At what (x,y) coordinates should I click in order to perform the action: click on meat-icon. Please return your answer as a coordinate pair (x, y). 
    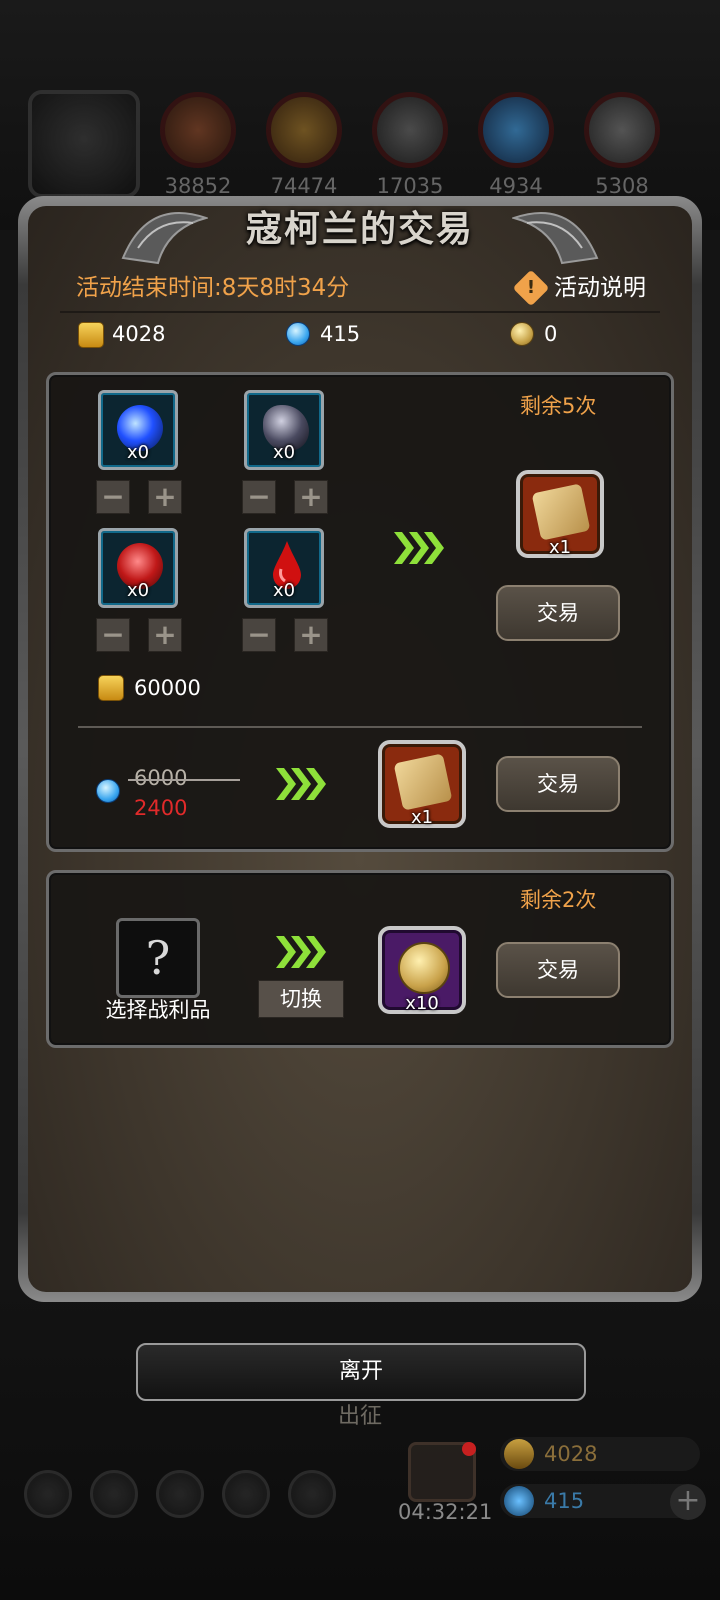
    Looking at the image, I should click on (198, 130).